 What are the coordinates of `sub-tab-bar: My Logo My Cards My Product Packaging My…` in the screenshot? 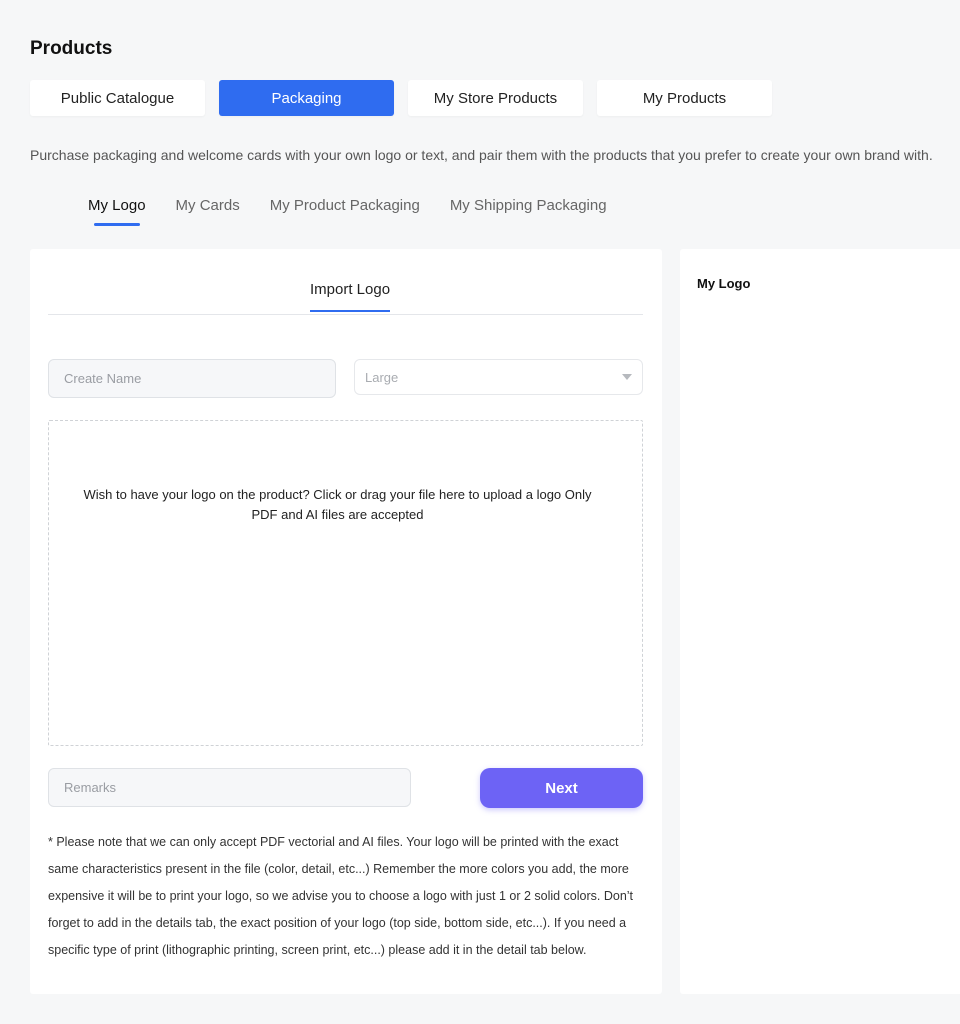 It's located at (347, 211).